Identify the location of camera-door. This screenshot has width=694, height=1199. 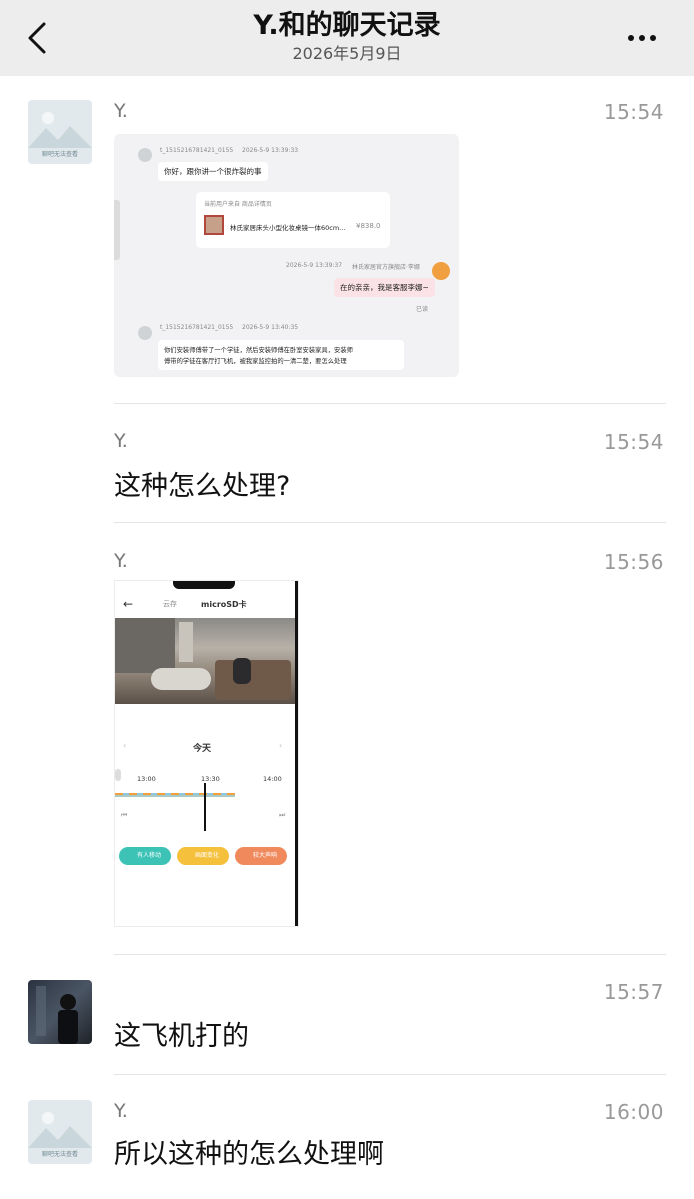
(186, 642).